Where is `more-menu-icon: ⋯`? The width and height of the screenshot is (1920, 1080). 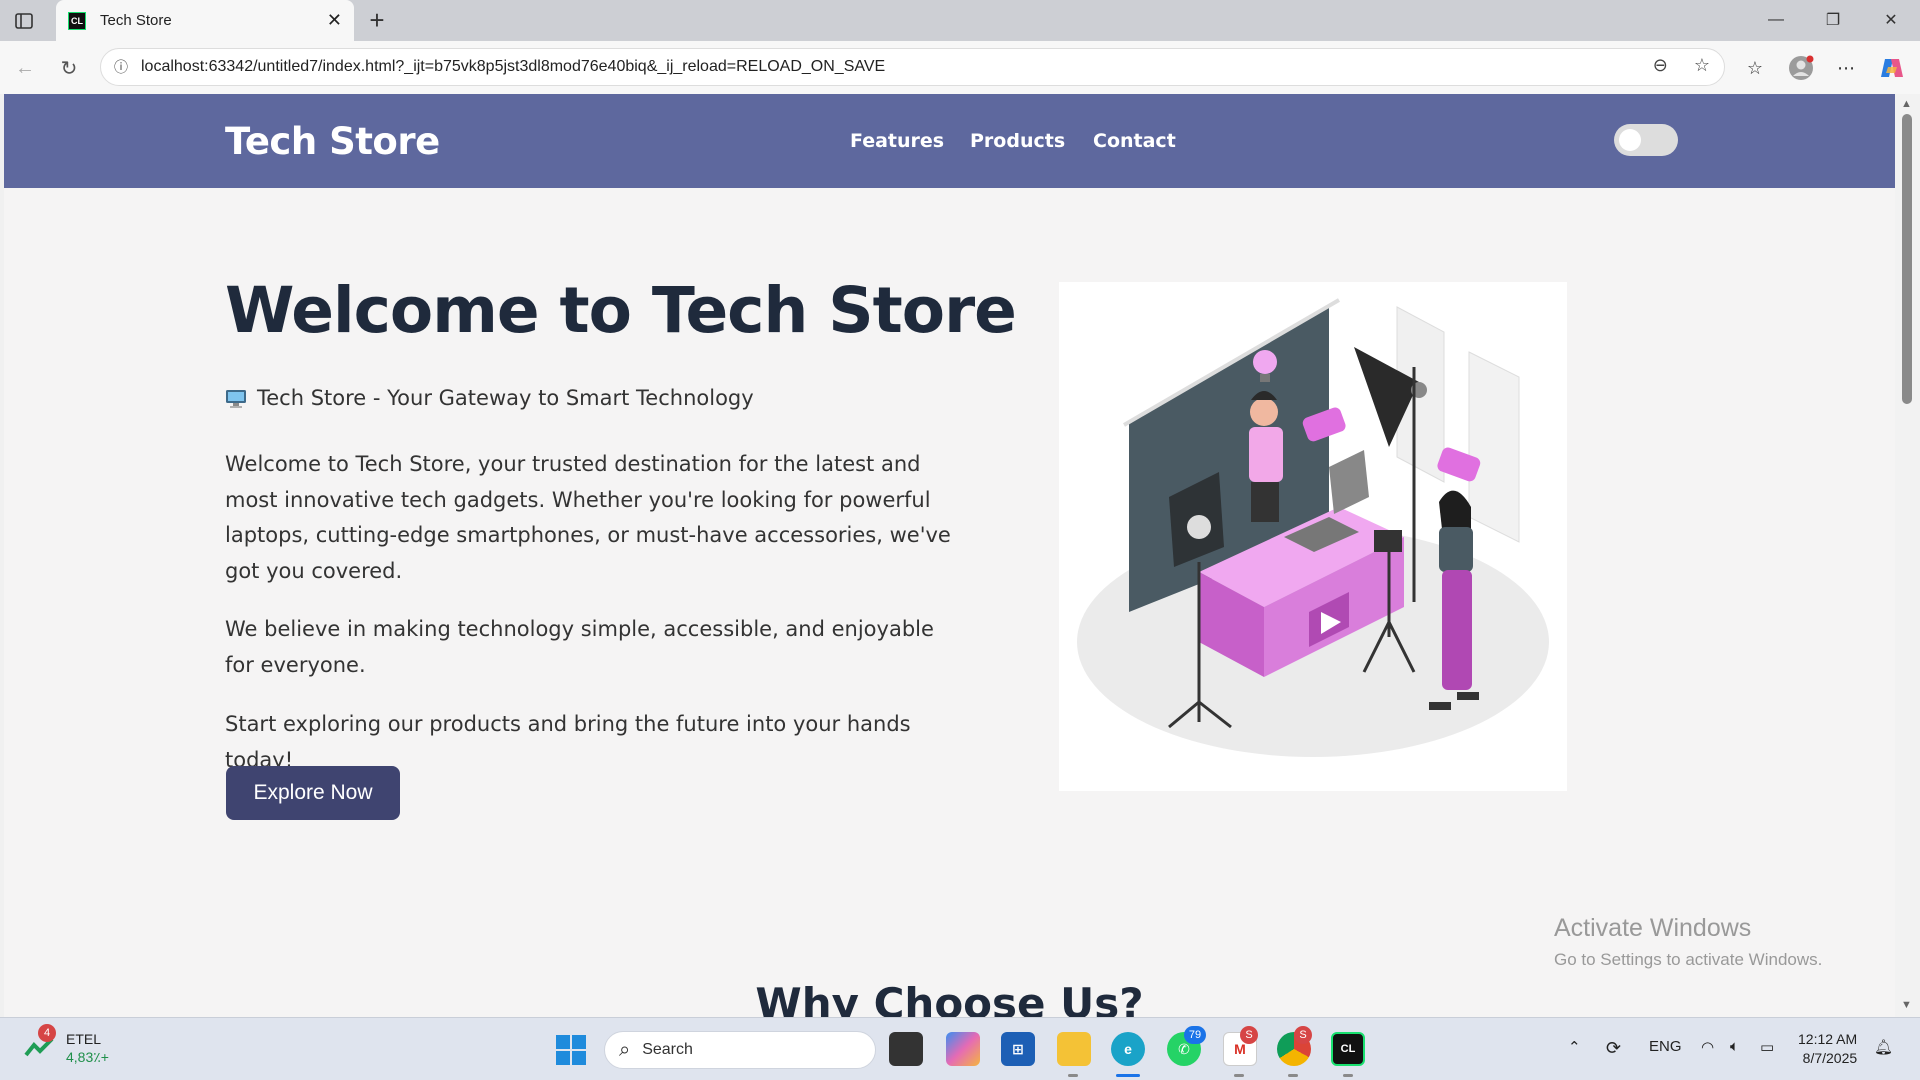 more-menu-icon: ⋯ is located at coordinates (1846, 68).